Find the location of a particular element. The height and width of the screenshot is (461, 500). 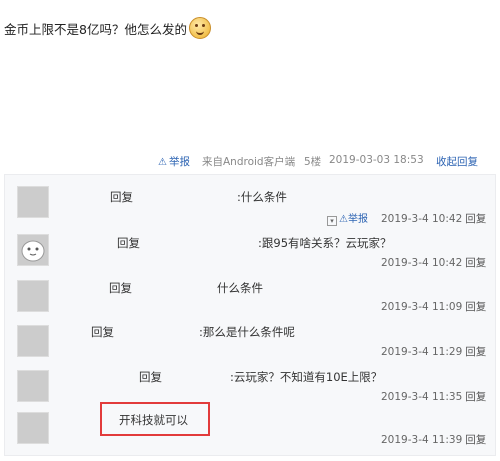

reply-text: 回复 :跟95有啥关系？云玩家？ is located at coordinates (254, 243).